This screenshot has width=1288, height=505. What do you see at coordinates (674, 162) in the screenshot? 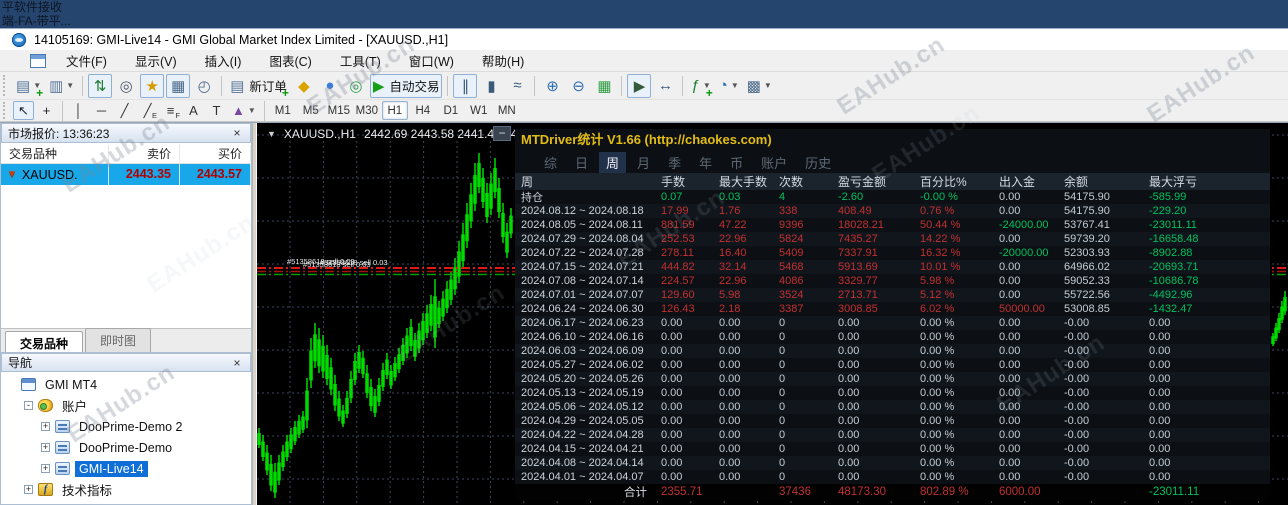
I see `stats-tab-季: 季` at bounding box center [674, 162].